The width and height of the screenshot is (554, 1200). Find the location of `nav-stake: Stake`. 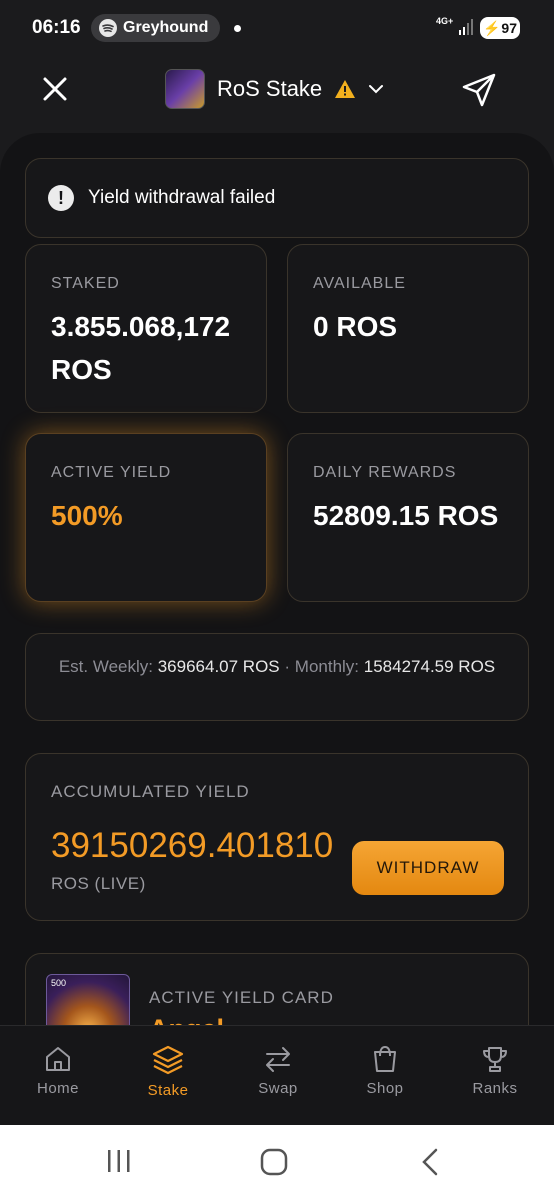

nav-stake: Stake is located at coordinates (168, 1071).